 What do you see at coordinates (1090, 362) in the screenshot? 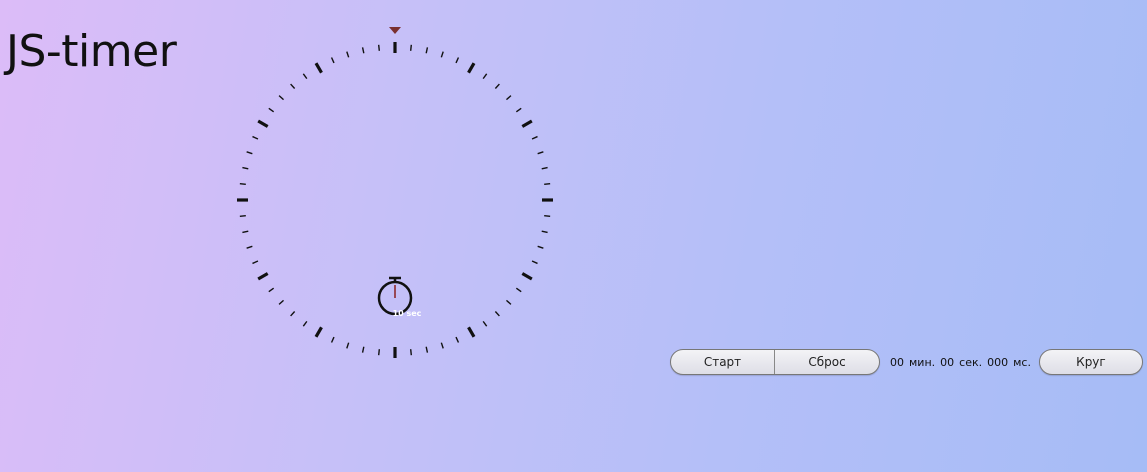
I see `lap-button: Круг` at bounding box center [1090, 362].